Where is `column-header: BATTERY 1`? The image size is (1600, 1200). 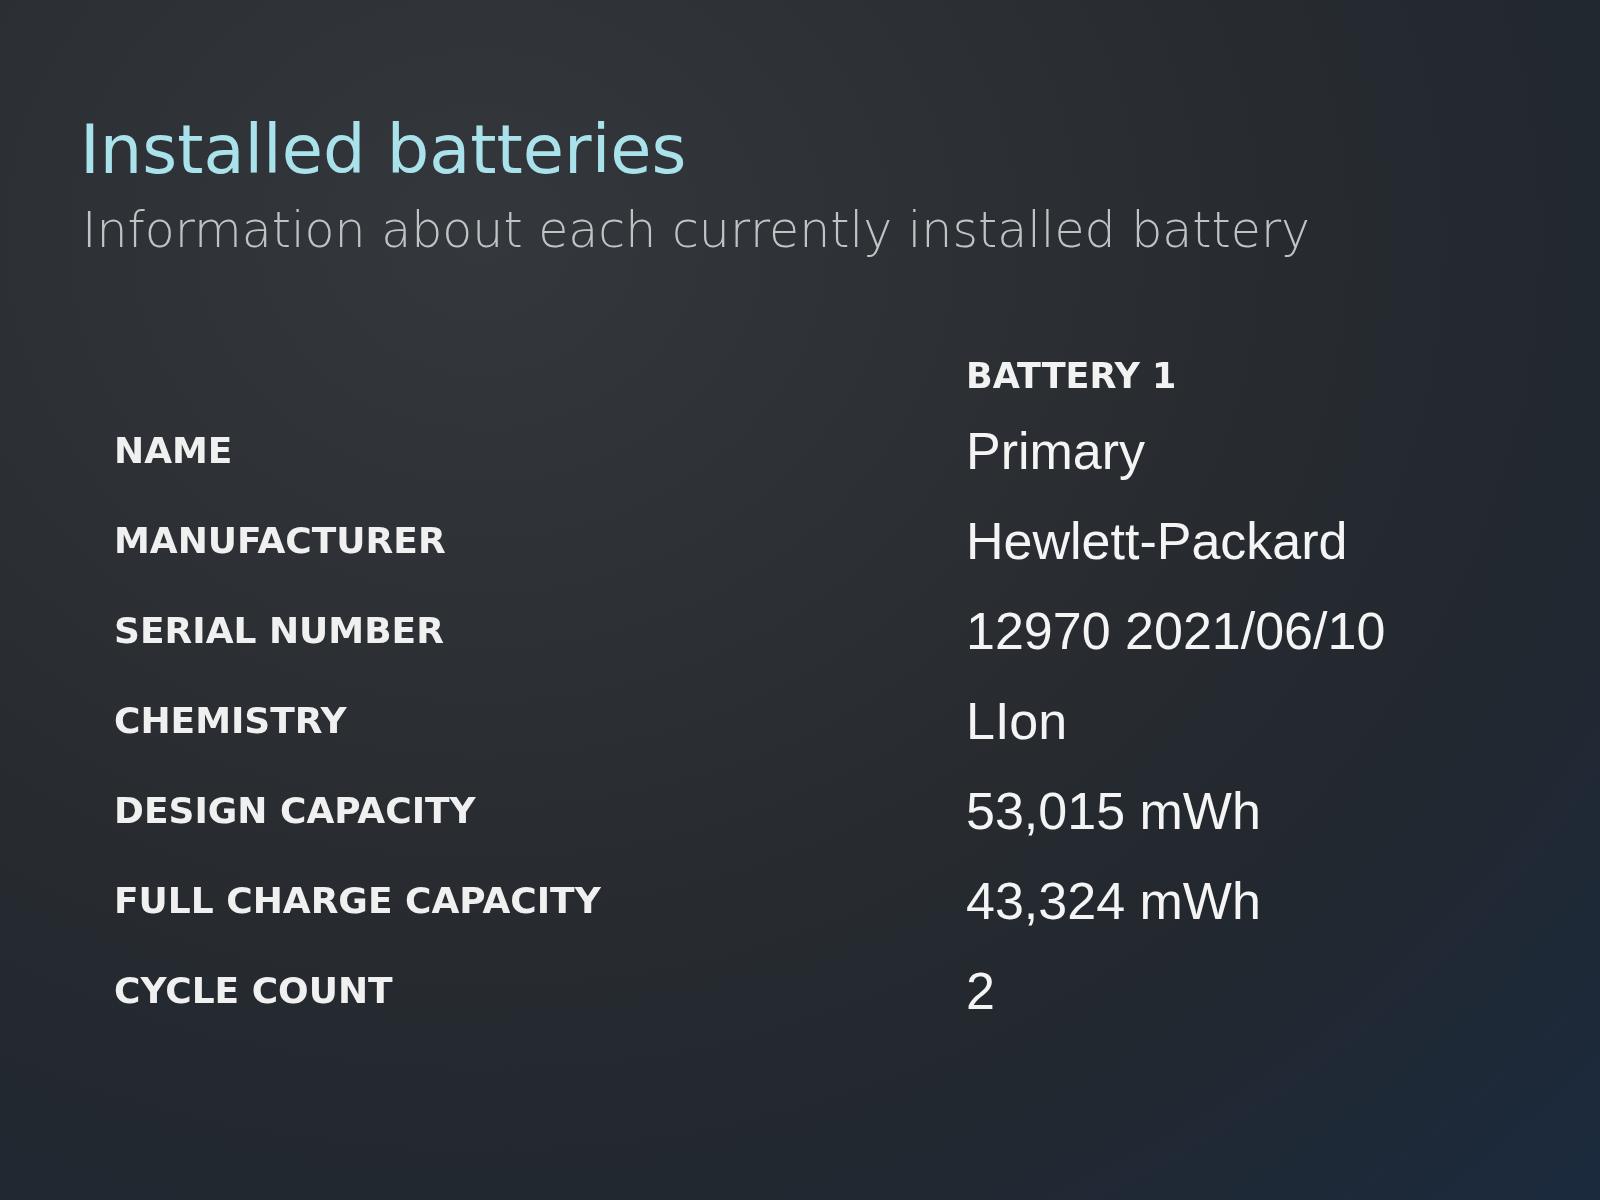 column-header: BATTERY 1 is located at coordinates (1072, 376).